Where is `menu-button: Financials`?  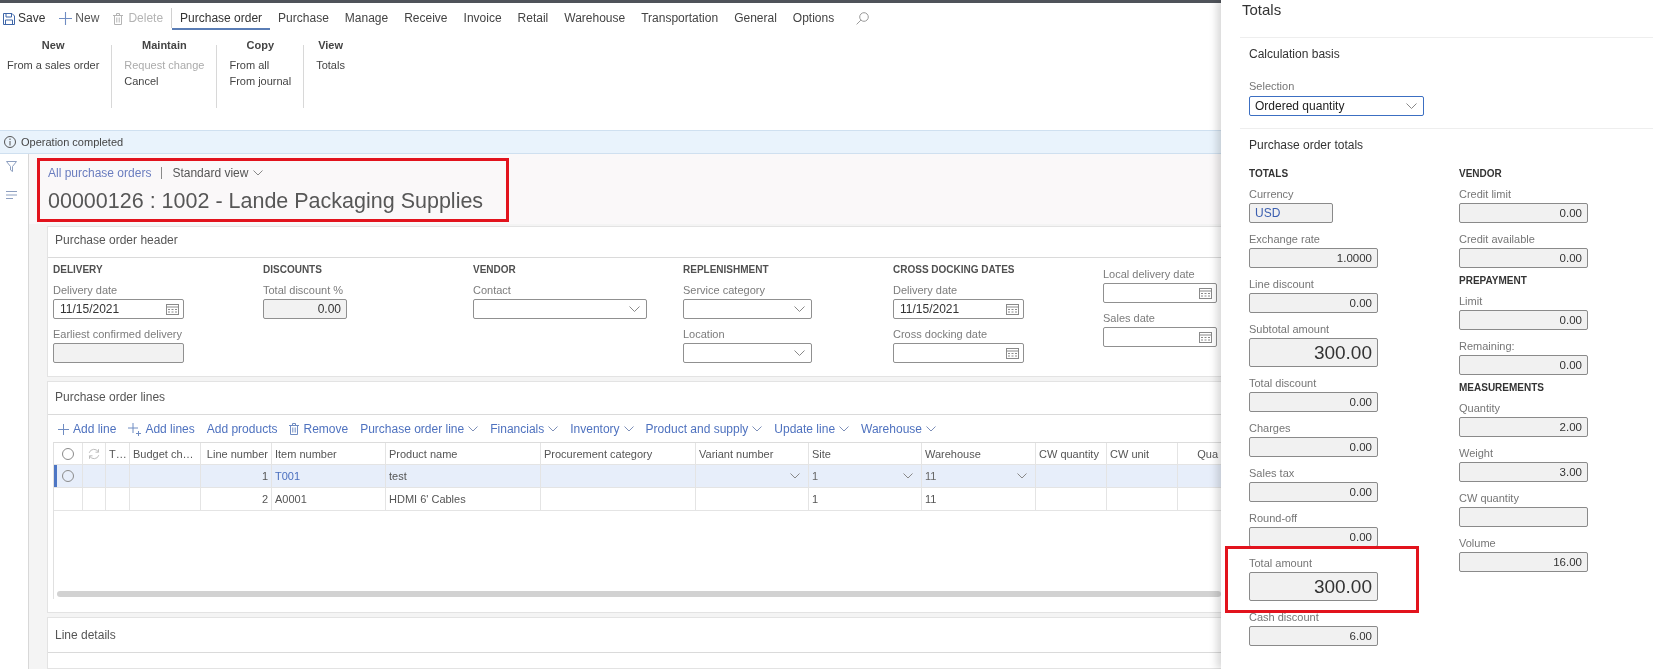 menu-button: Financials is located at coordinates (524, 429).